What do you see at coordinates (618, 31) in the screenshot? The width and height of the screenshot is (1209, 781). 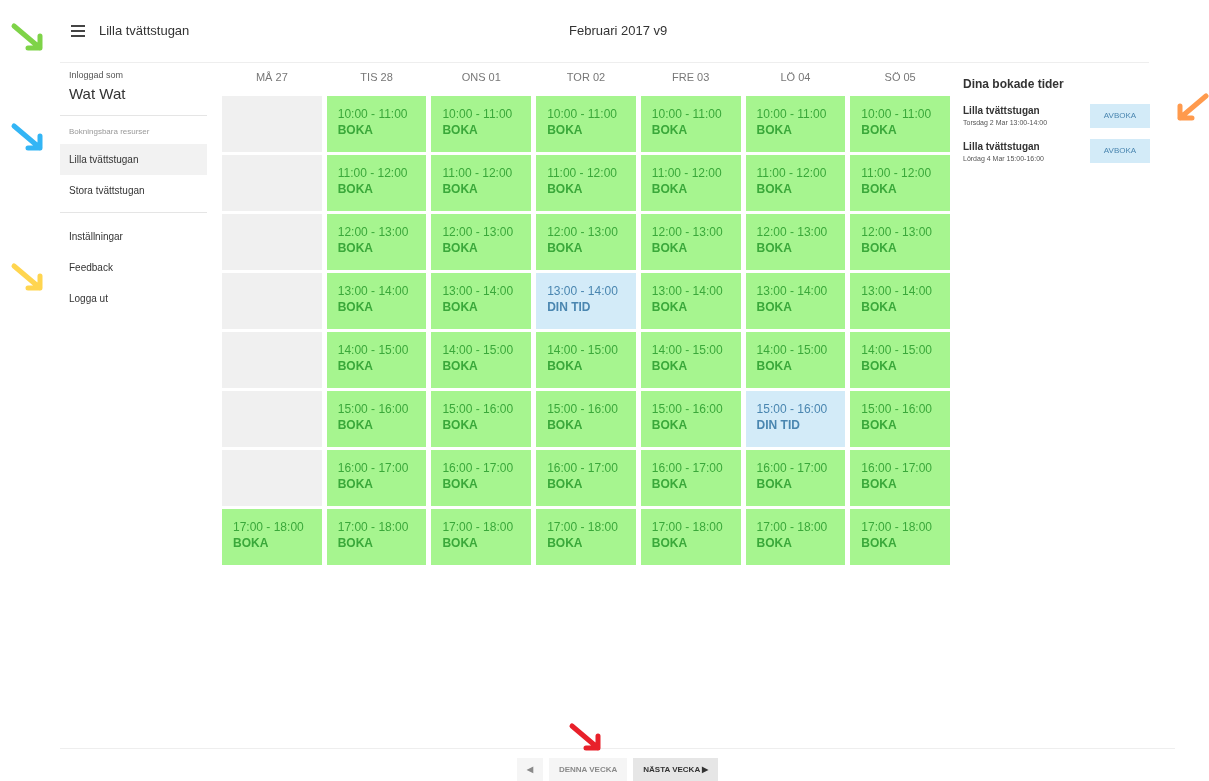 I see `week-title: Februari 2017 v9` at bounding box center [618, 31].